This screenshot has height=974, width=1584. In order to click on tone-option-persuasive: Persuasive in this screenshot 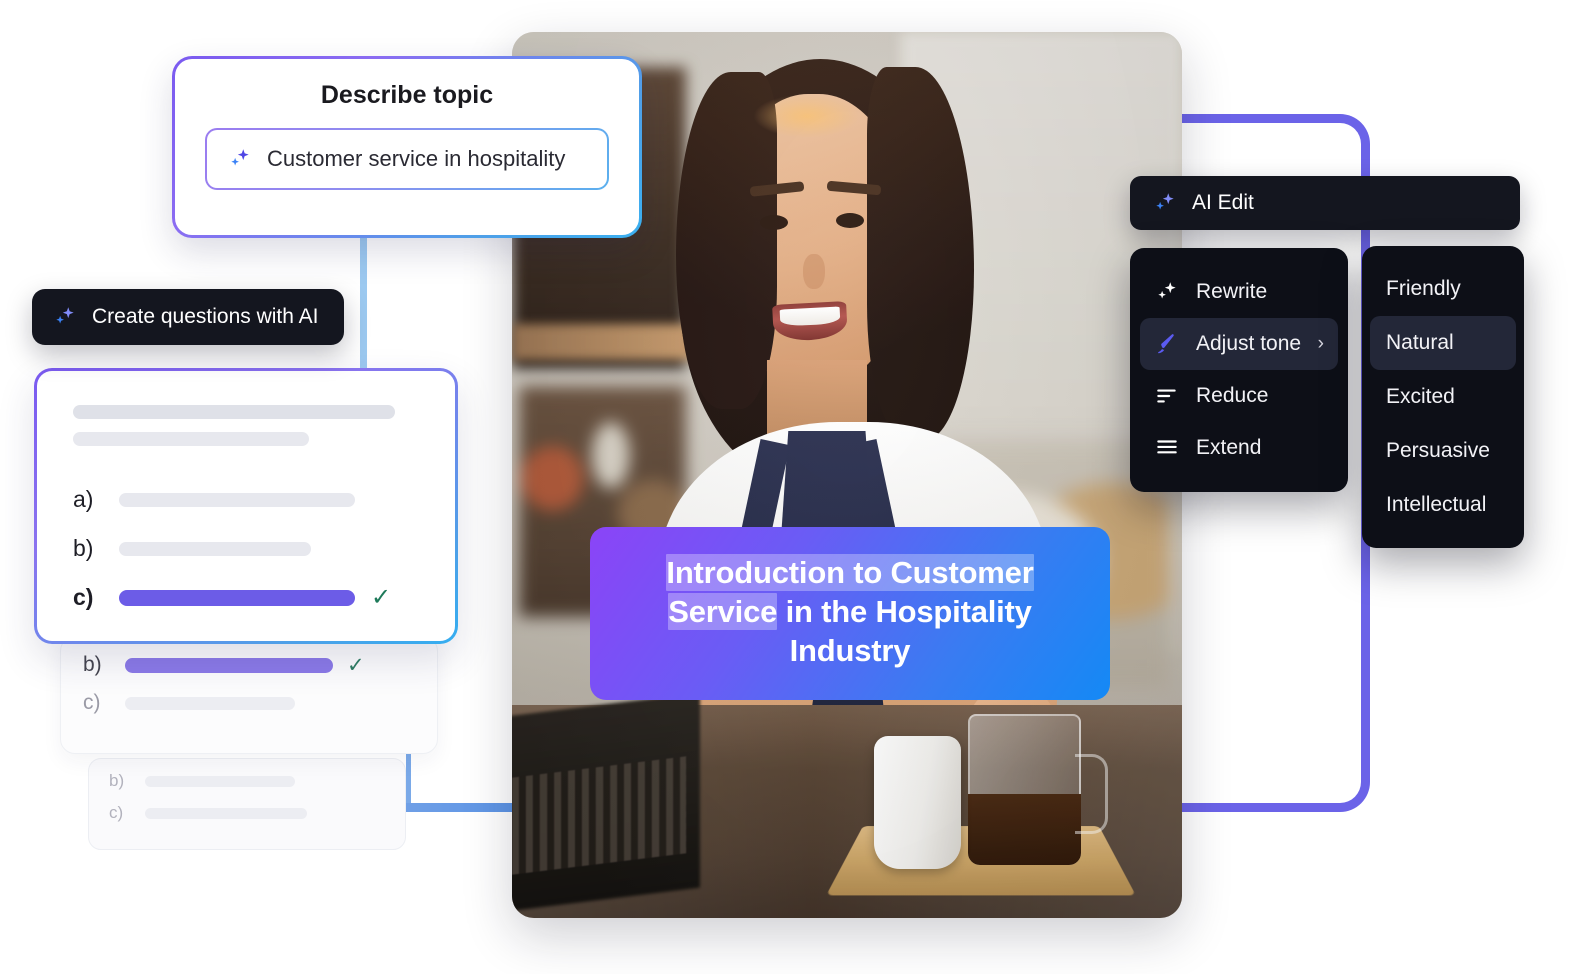, I will do `click(1443, 451)`.